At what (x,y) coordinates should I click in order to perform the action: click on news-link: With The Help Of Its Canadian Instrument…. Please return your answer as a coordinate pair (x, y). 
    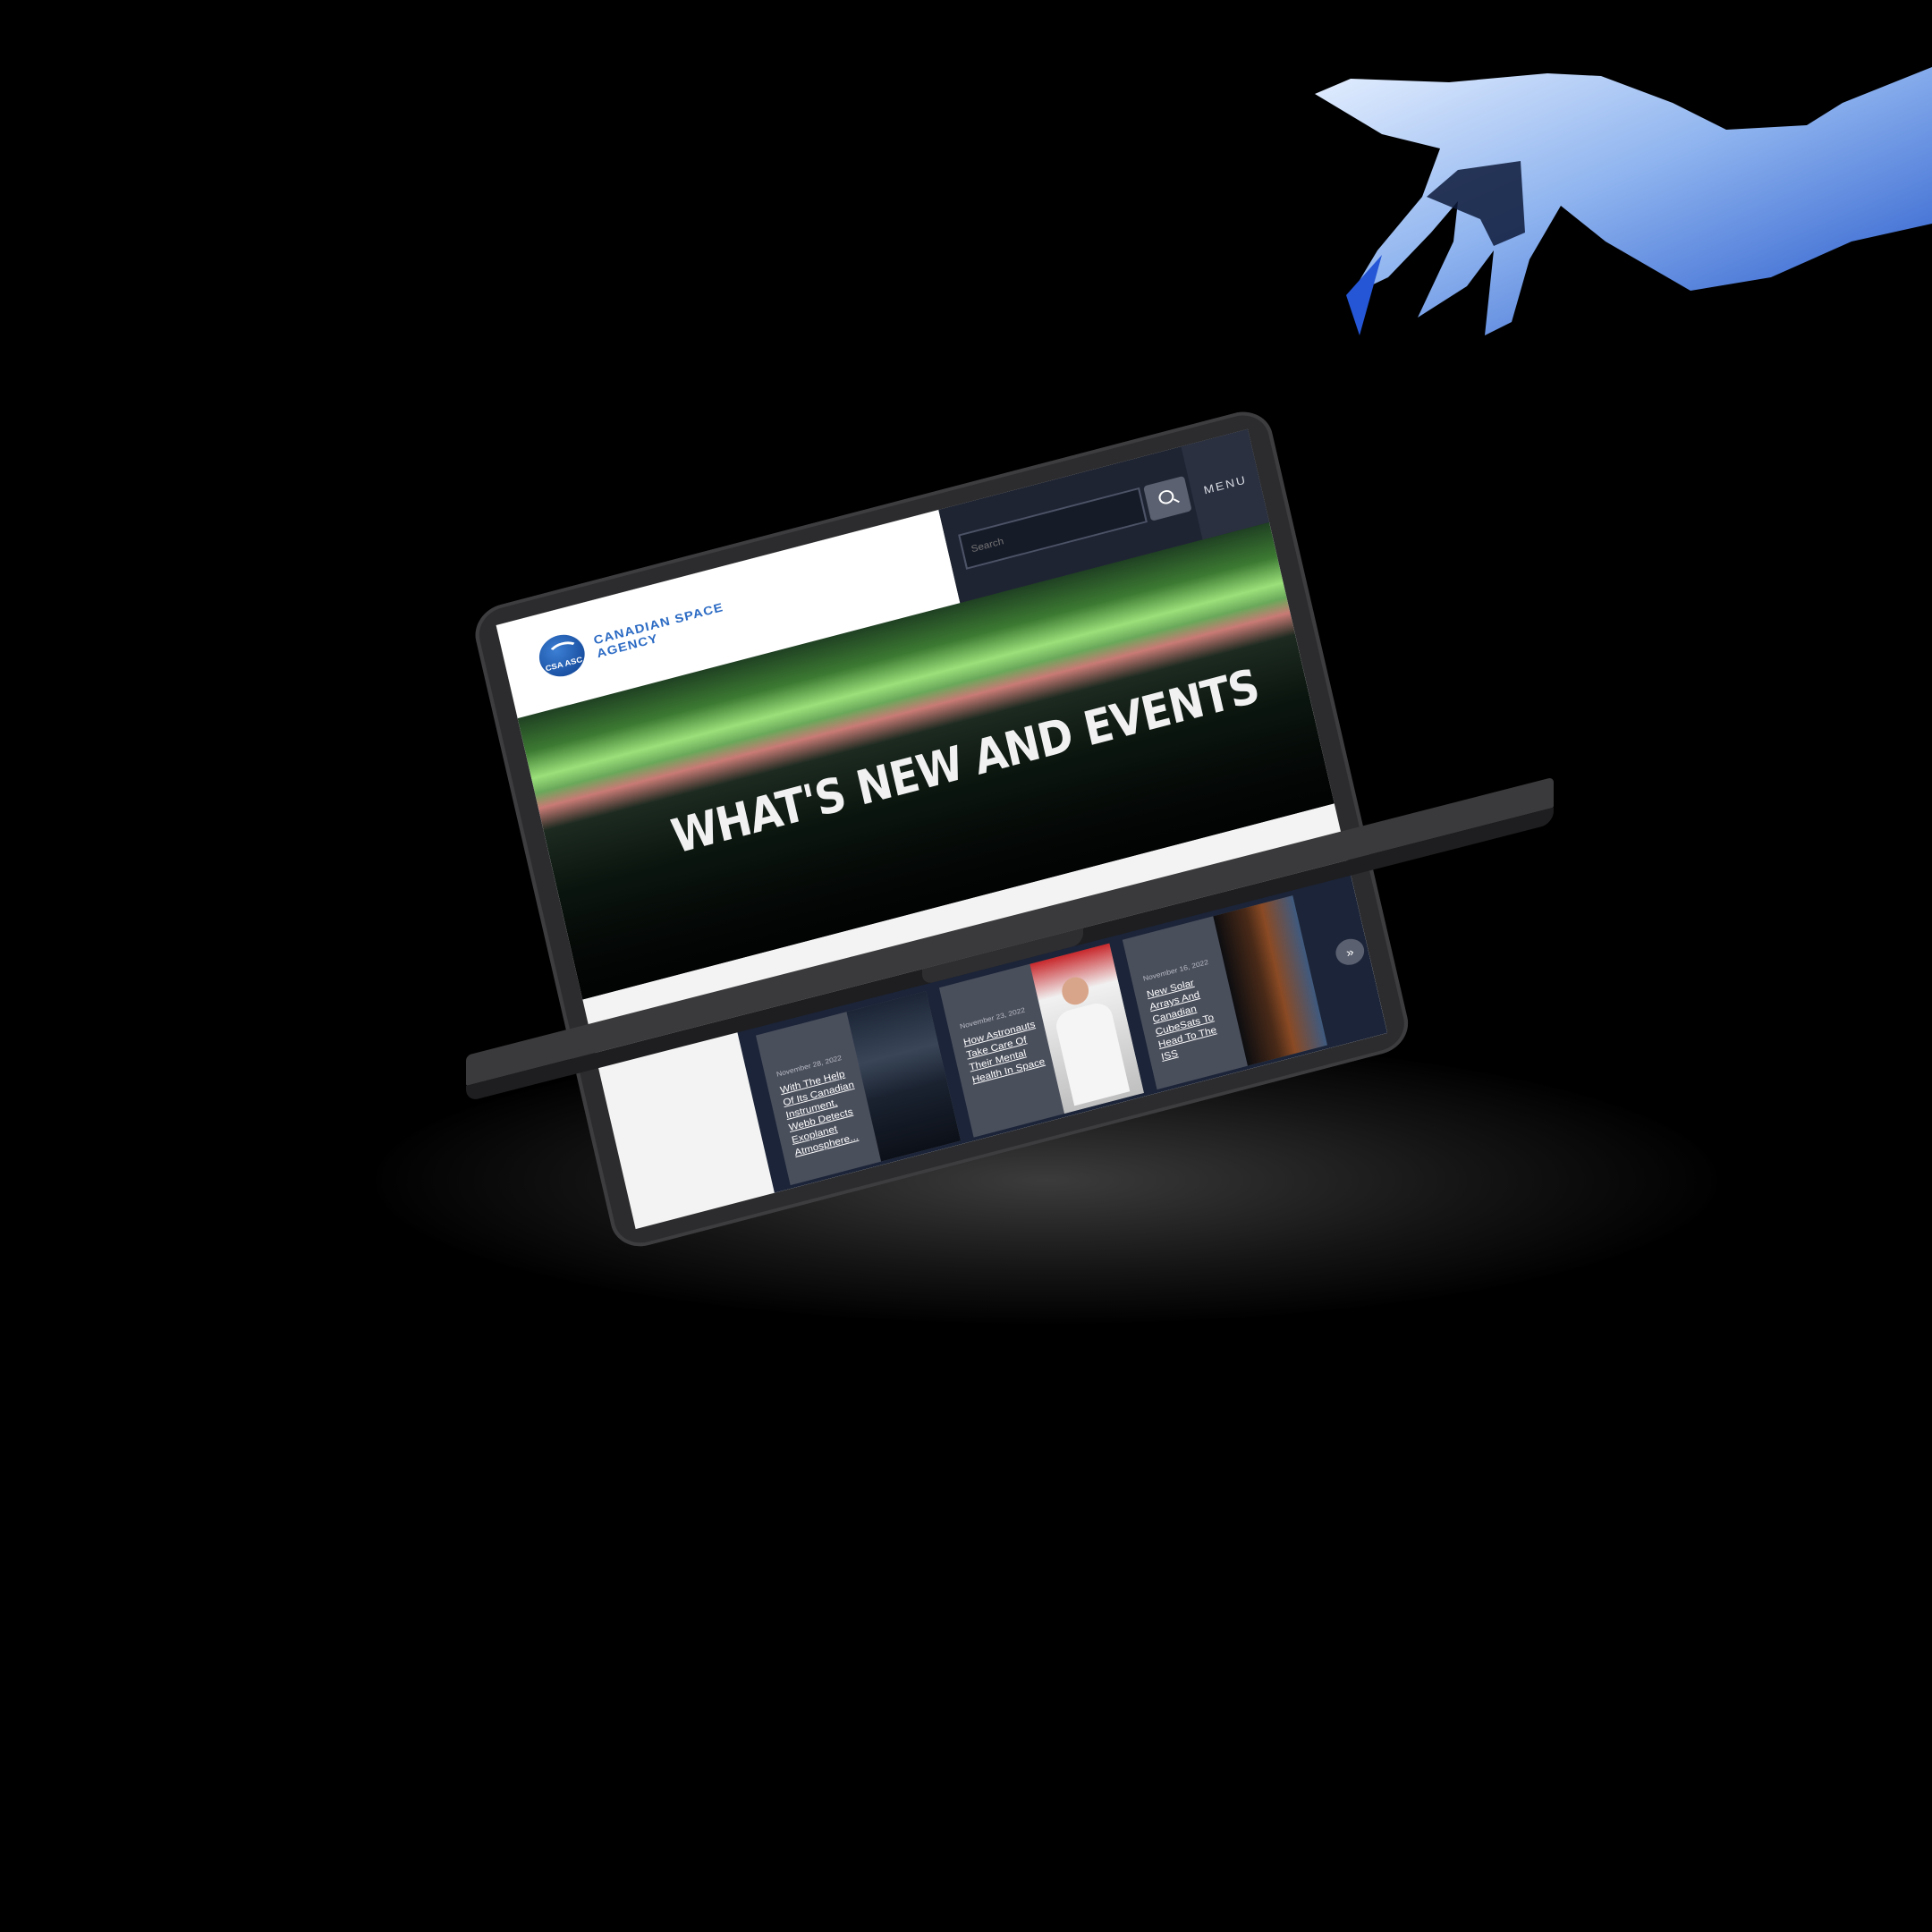
    Looking at the image, I should click on (825, 1112).